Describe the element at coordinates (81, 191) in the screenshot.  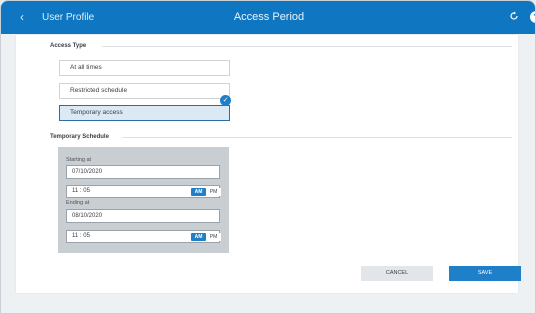
I see `start-time-value: 11 : 05` at that location.